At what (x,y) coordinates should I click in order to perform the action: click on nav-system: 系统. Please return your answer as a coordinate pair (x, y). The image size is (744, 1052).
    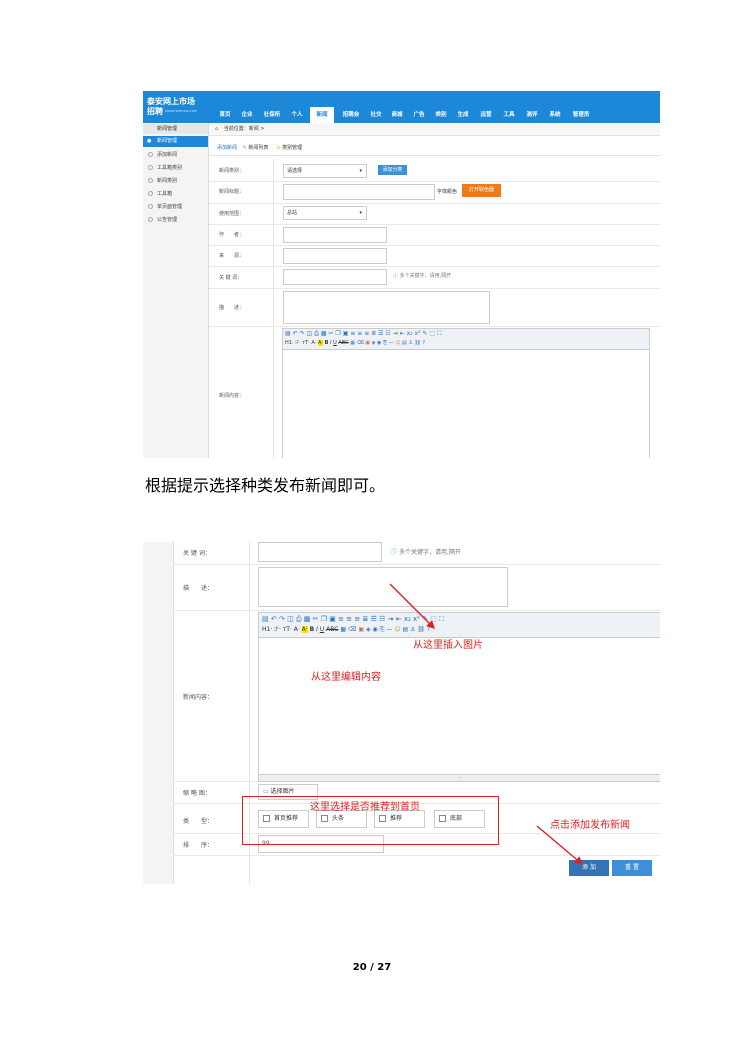
    Looking at the image, I should click on (555, 115).